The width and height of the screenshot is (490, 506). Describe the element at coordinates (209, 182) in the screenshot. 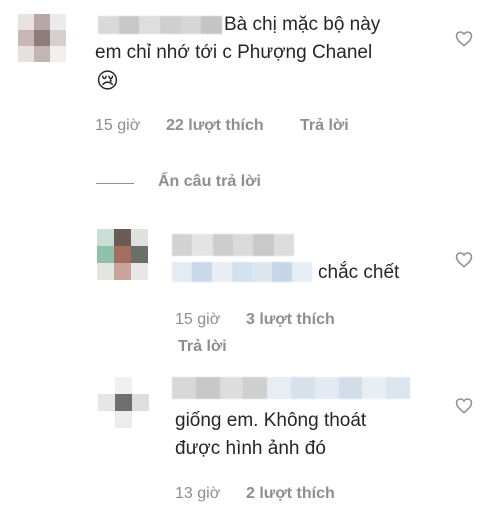

I see `hide-replies-button: Ẩn câu trả lời` at that location.